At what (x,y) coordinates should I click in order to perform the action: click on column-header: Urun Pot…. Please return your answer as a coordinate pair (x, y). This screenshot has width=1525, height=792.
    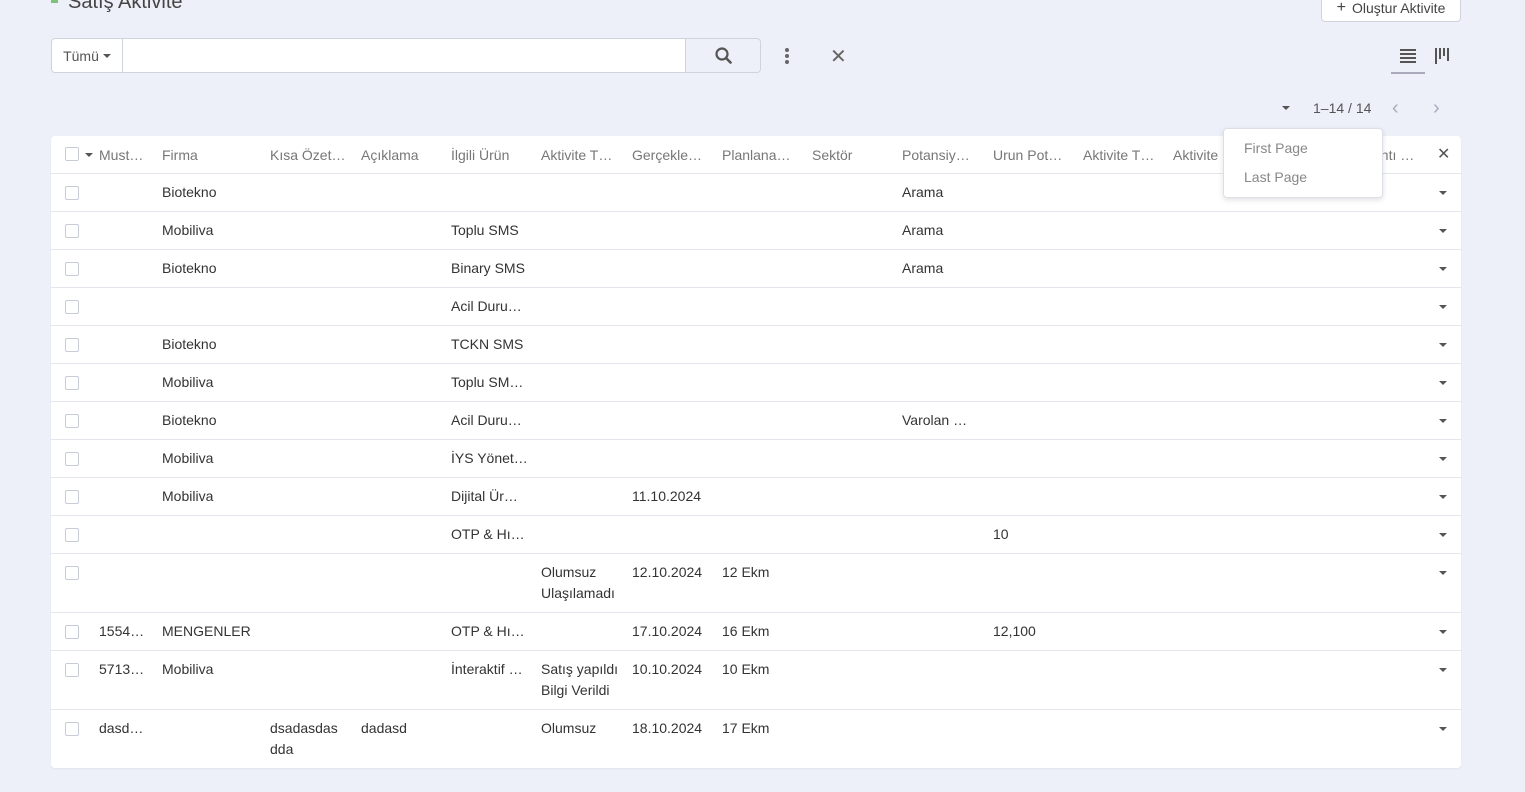
    Looking at the image, I should click on (1033, 151).